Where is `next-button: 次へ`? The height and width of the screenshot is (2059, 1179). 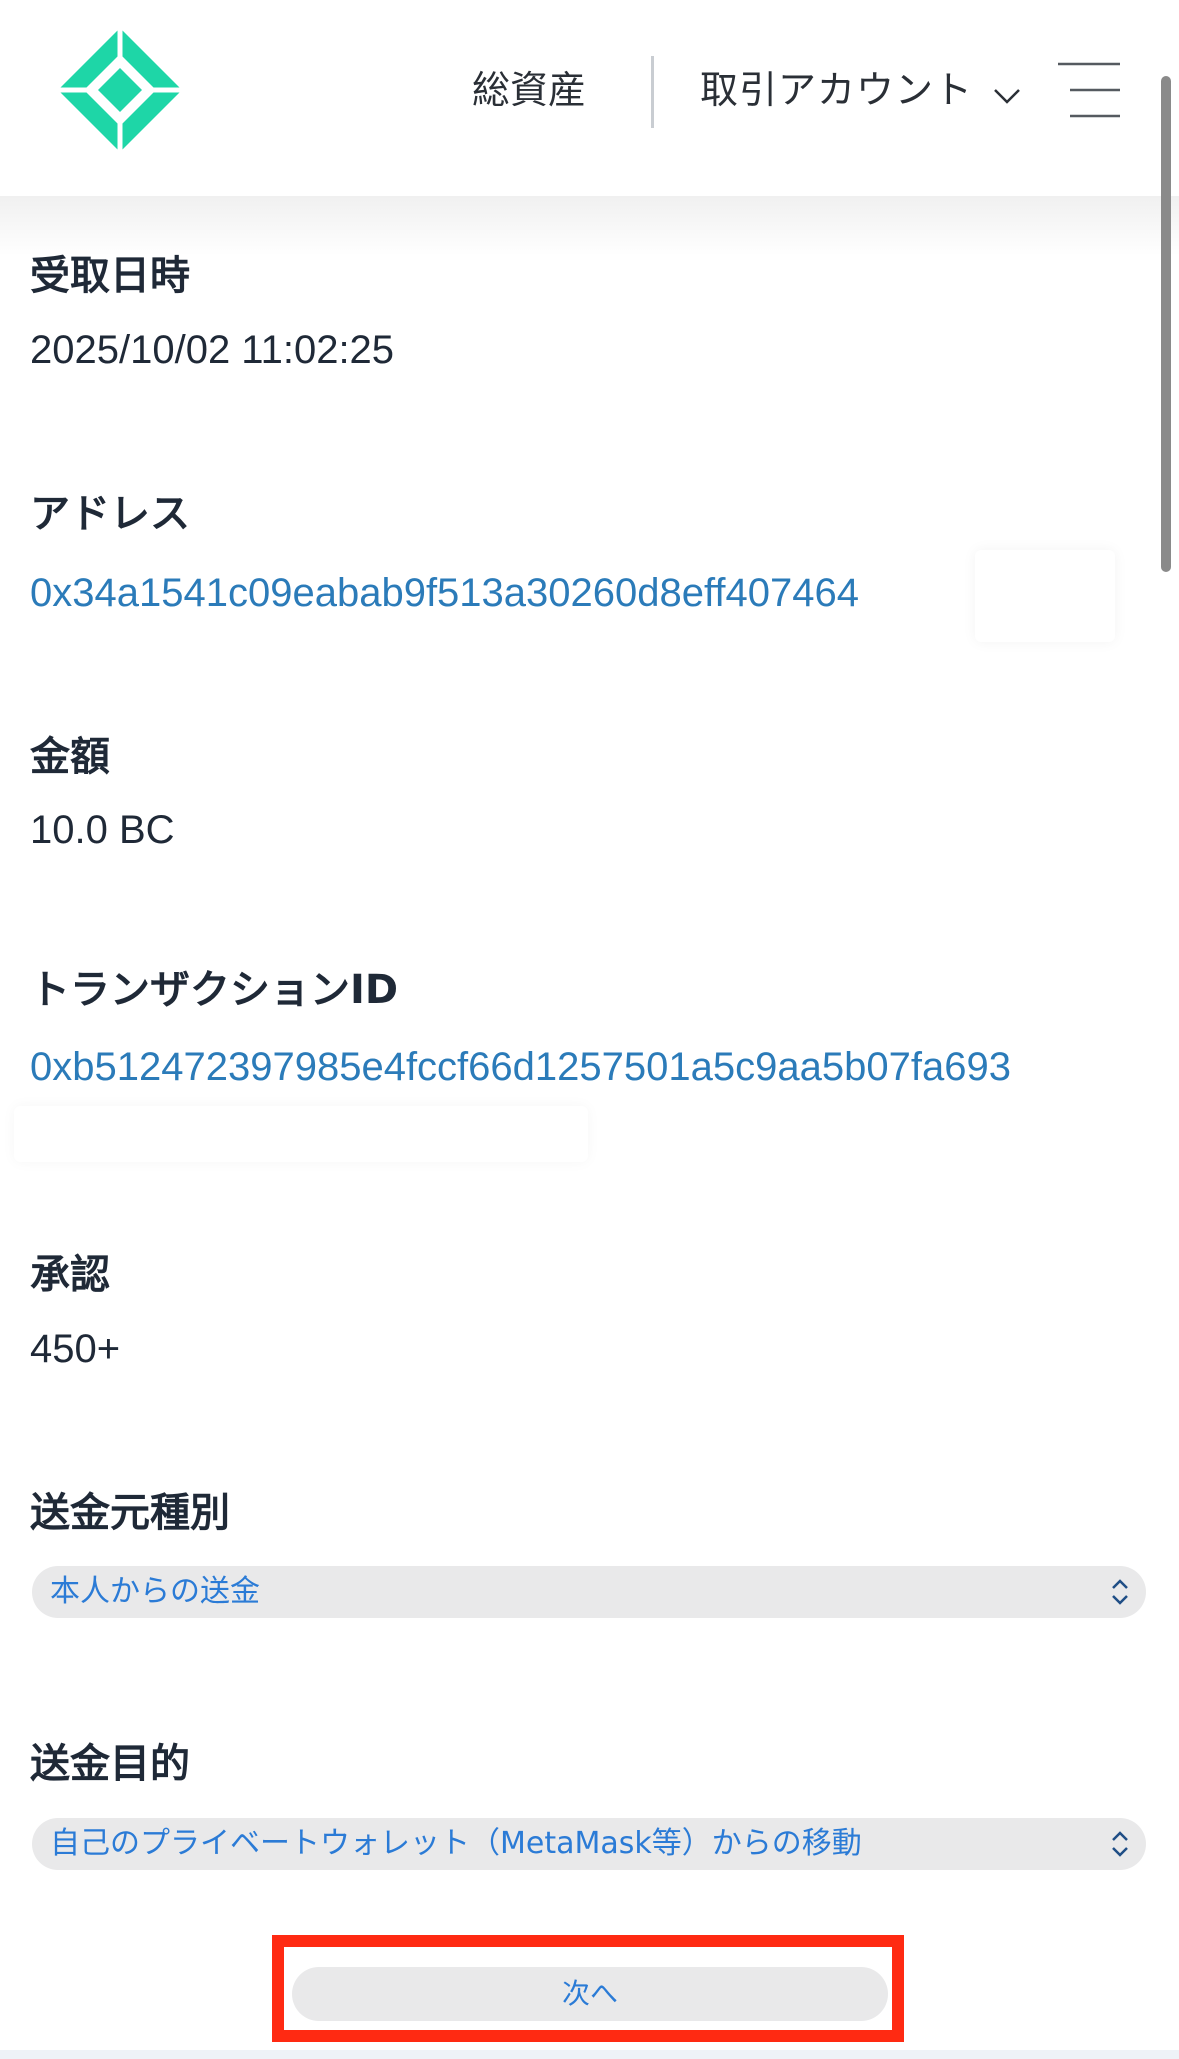
next-button: 次へ is located at coordinates (590, 1994).